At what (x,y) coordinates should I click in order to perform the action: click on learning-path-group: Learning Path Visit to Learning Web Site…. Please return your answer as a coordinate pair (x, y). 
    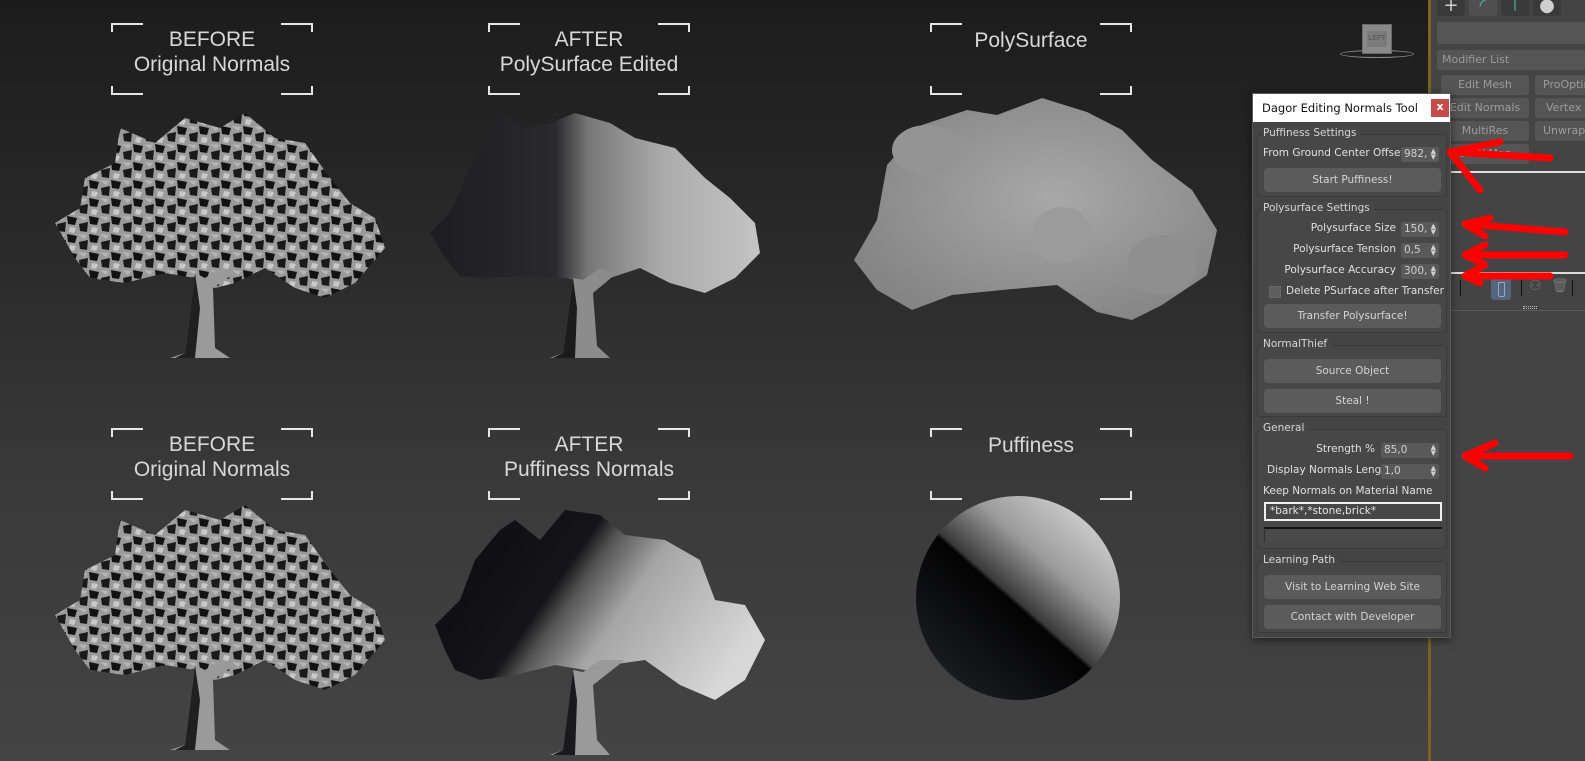
    Looking at the image, I should click on (1352, 593).